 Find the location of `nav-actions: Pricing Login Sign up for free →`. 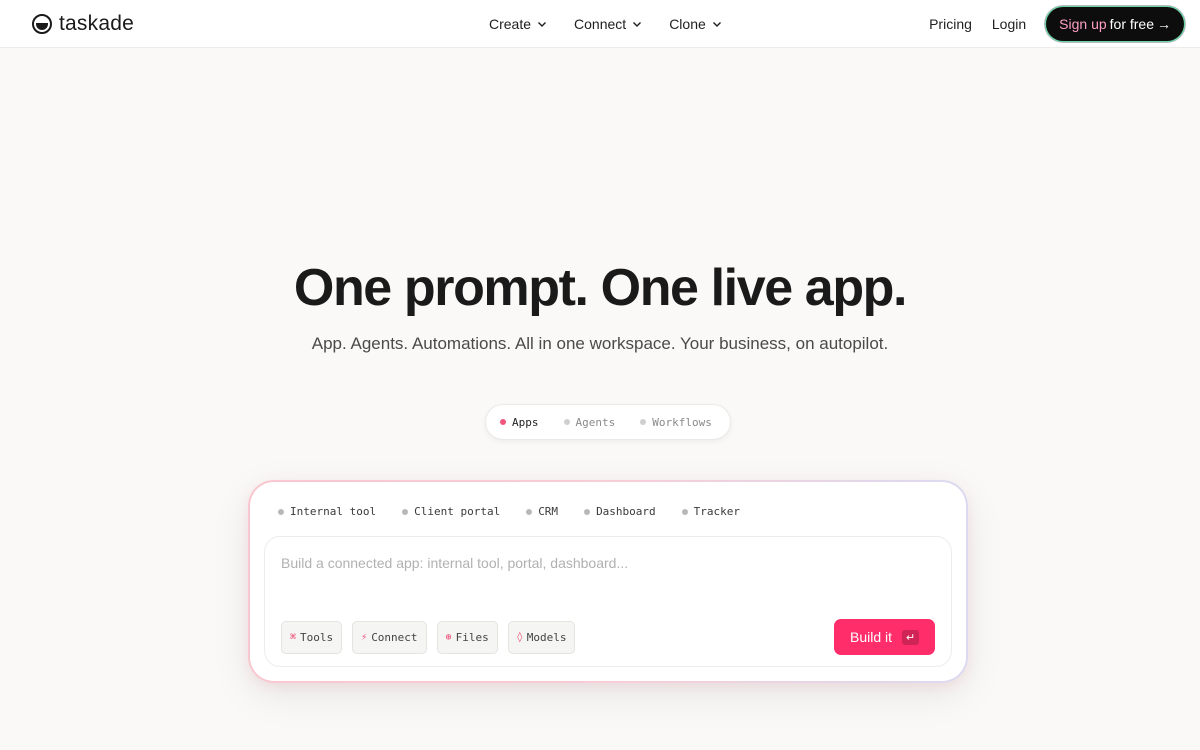

nav-actions: Pricing Login Sign up for free → is located at coordinates (1056, 24).